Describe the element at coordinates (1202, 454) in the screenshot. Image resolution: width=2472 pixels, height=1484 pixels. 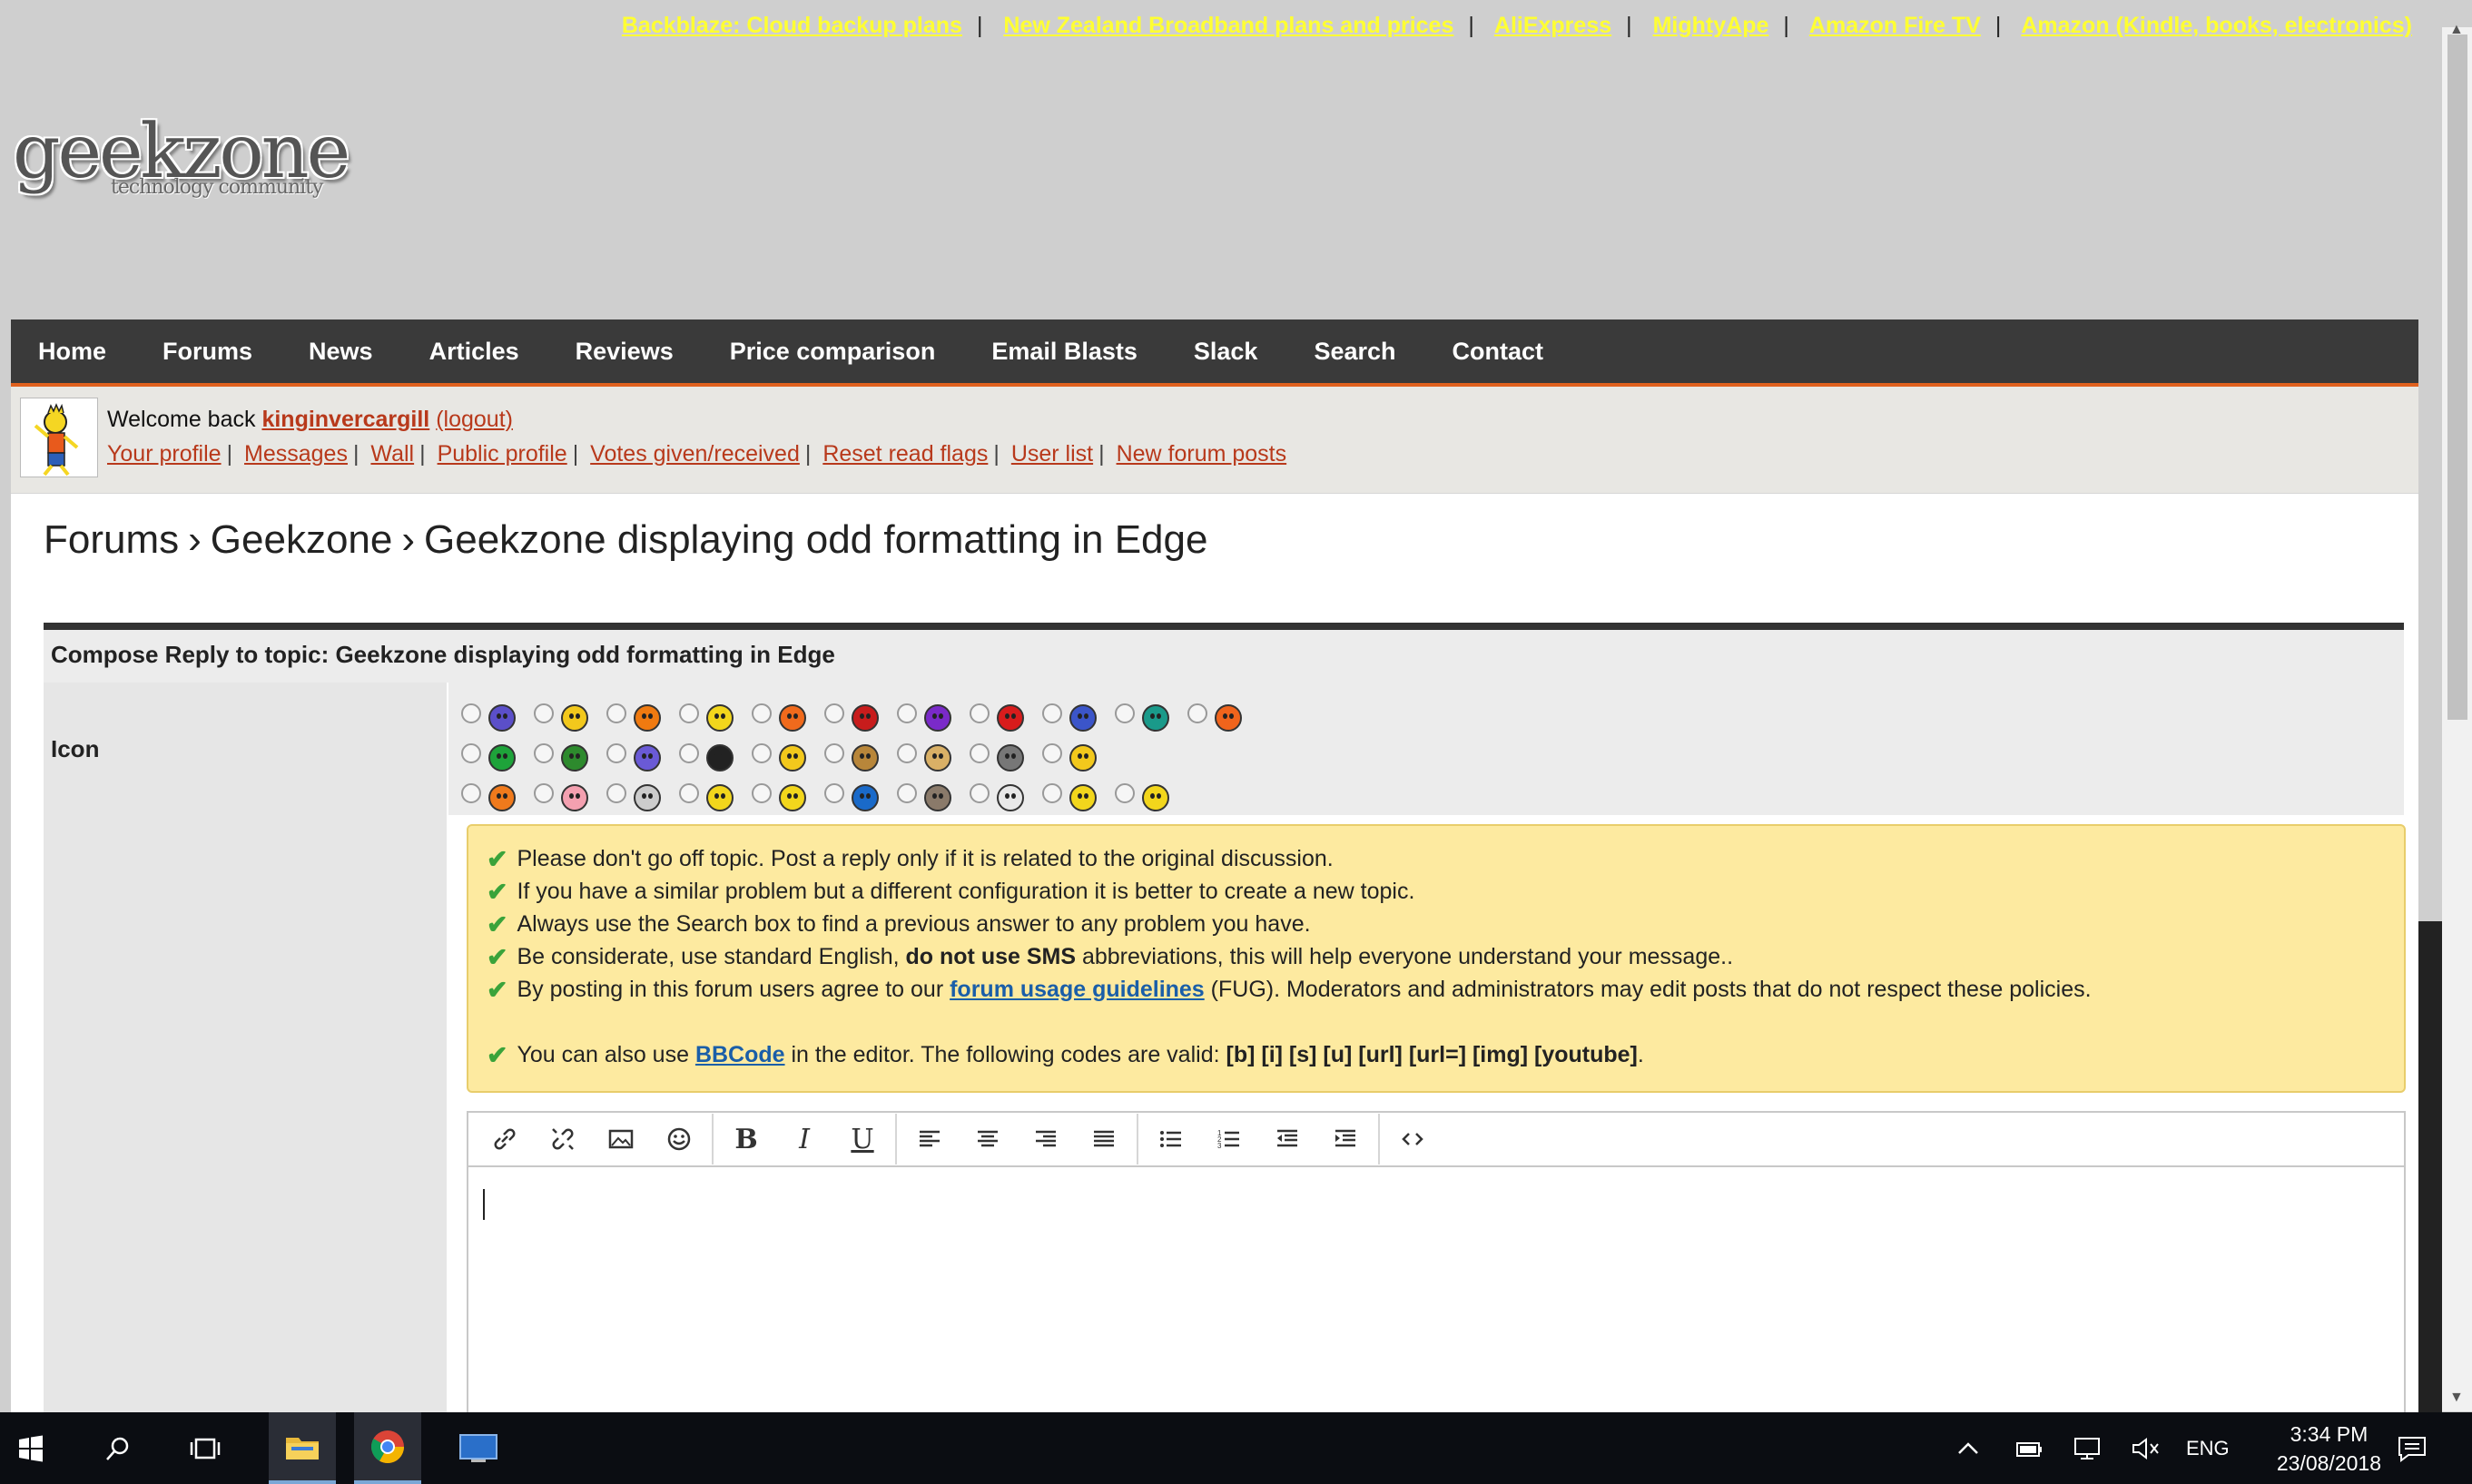
I see `user-link-new-forum-posts: New forum posts` at that location.